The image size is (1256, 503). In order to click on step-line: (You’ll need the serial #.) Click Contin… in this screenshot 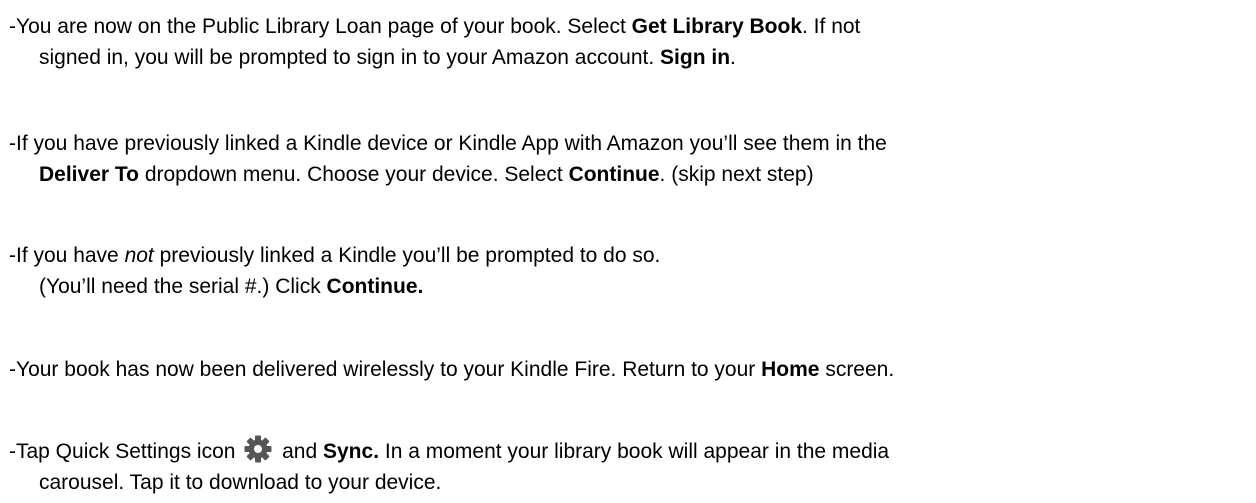, I will do `click(629, 286)`.